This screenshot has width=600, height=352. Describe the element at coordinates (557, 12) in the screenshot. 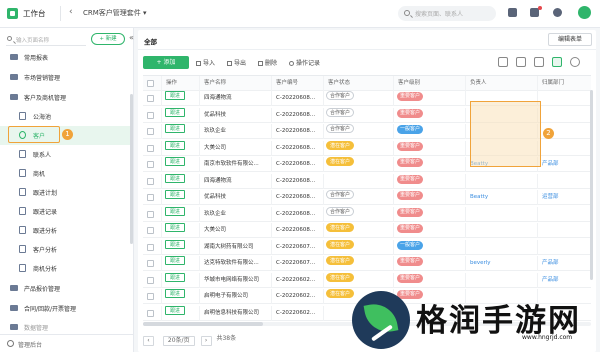

I see `help-icon` at that location.